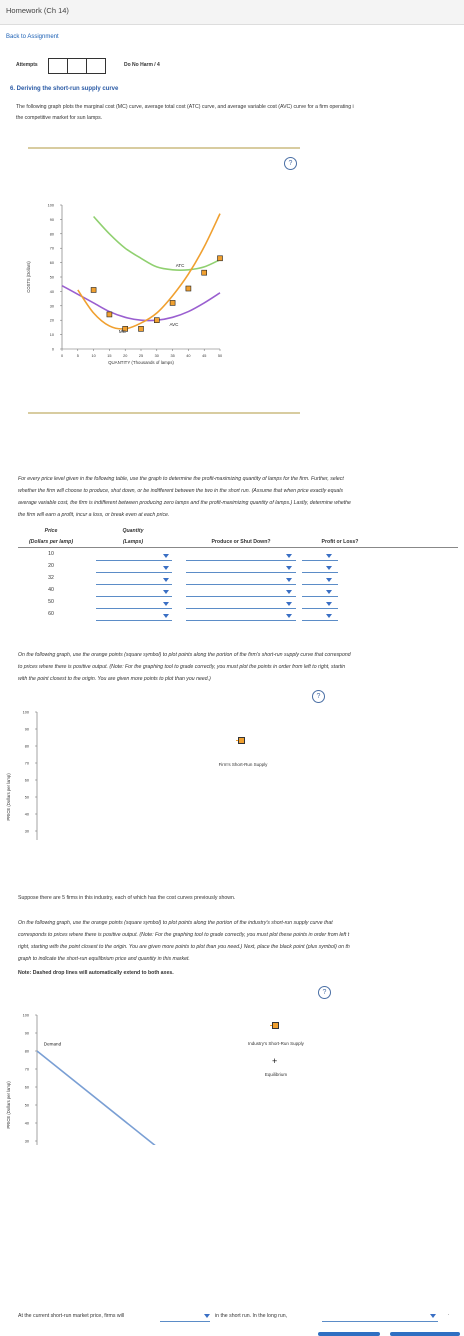  What do you see at coordinates (157, 356) in the screenshot?
I see `x-tick-label: 30` at bounding box center [157, 356].